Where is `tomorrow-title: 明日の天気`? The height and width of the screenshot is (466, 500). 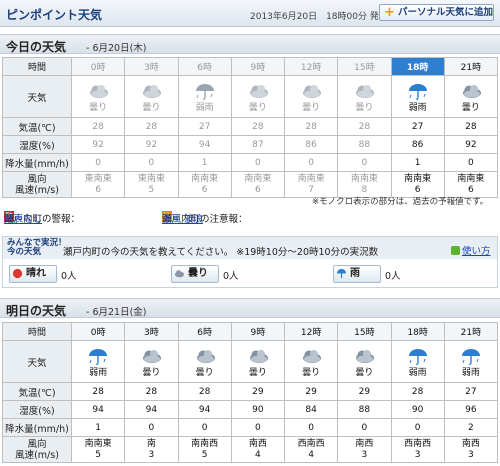 tomorrow-title: 明日の天気 is located at coordinates (36, 311).